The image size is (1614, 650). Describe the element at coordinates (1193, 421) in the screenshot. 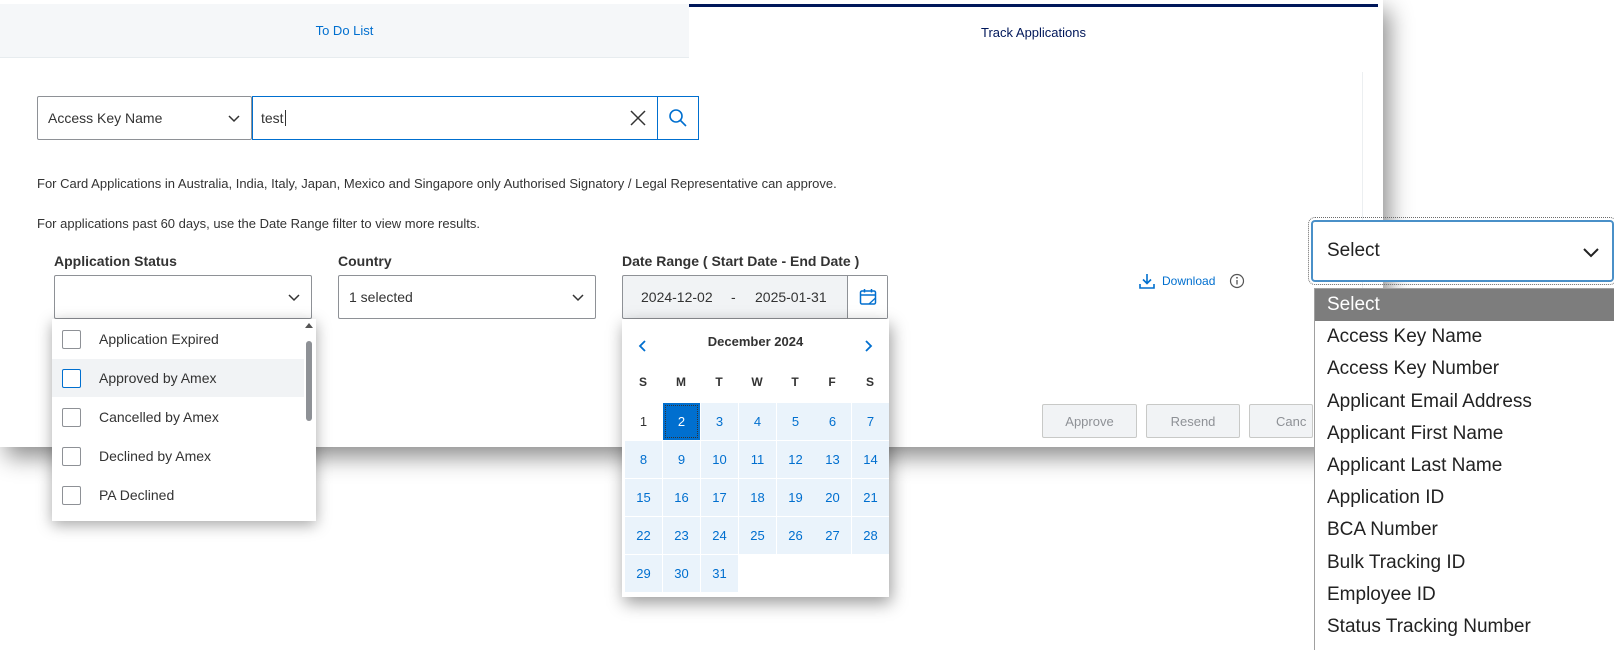

I see `resend-button: Resend` at that location.